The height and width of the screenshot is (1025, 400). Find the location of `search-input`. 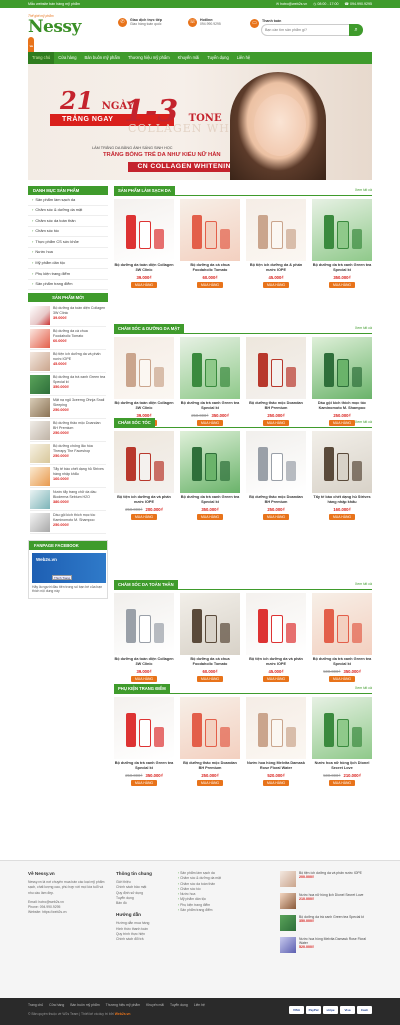

search-input is located at coordinates (304, 30).